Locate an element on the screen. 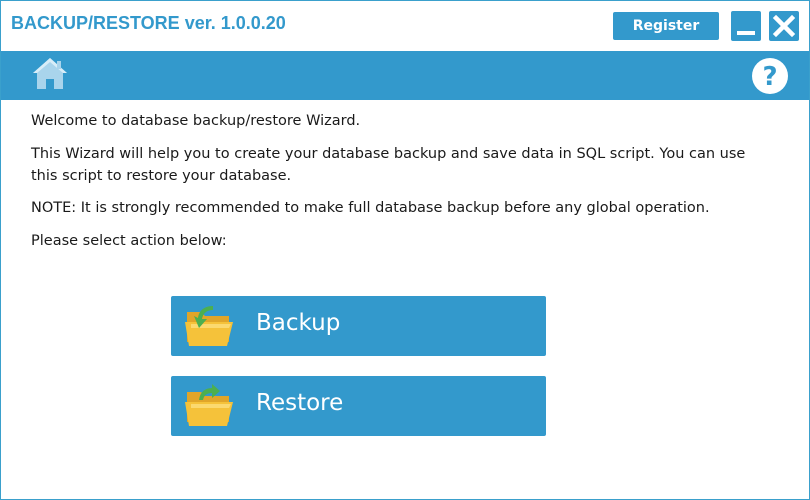  title-bar: BACKUP/RESTORE ver. 1.0.0.20 Register is located at coordinates (405, 26).